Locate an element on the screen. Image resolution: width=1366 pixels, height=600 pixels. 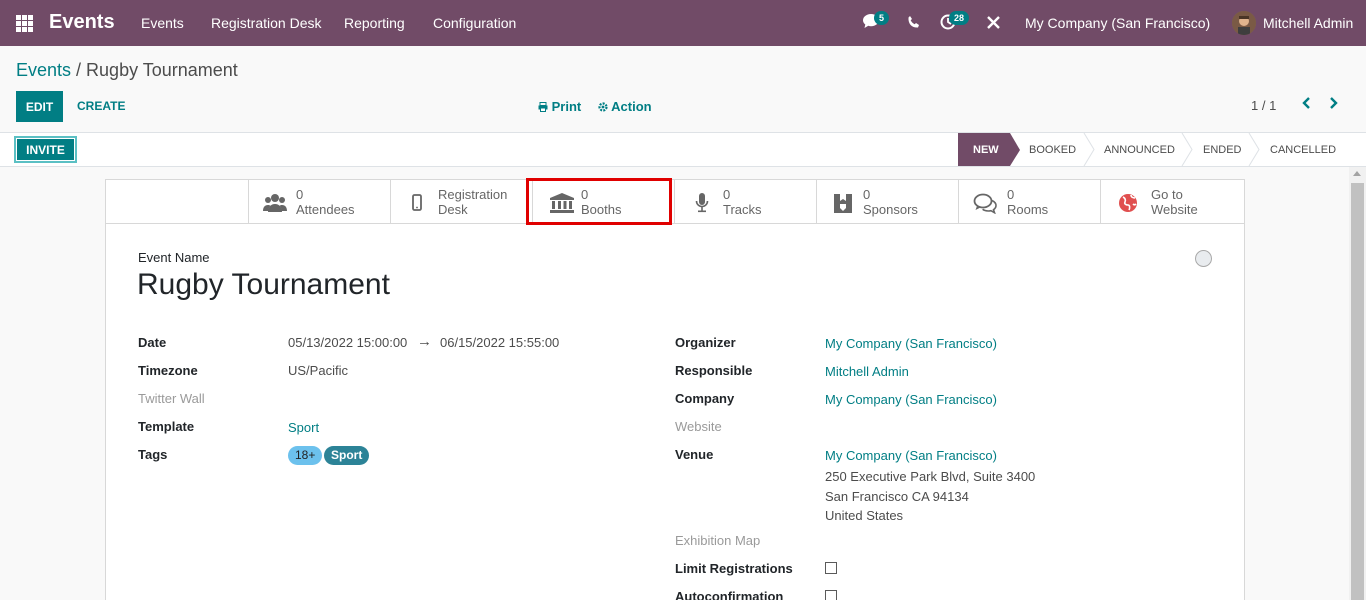
scroll-thumb is located at coordinates (1357, 391).